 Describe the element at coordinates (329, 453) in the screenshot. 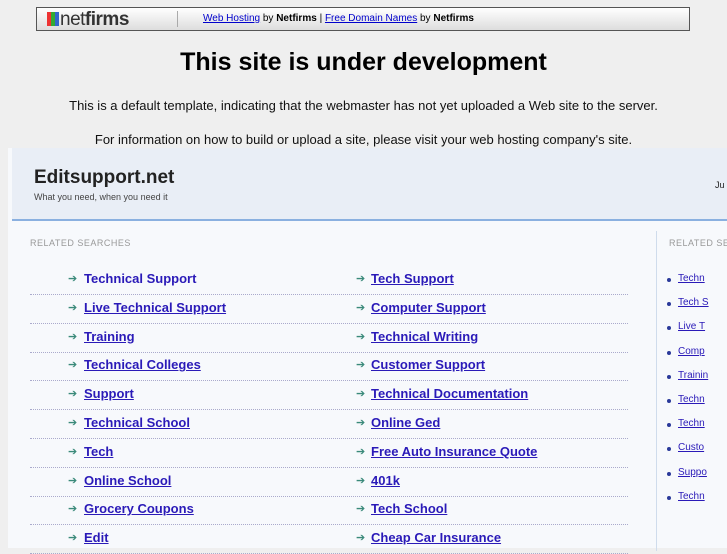

I see `list-item: ➔ Tech ➔ Free Auto Insurance Quote` at that location.